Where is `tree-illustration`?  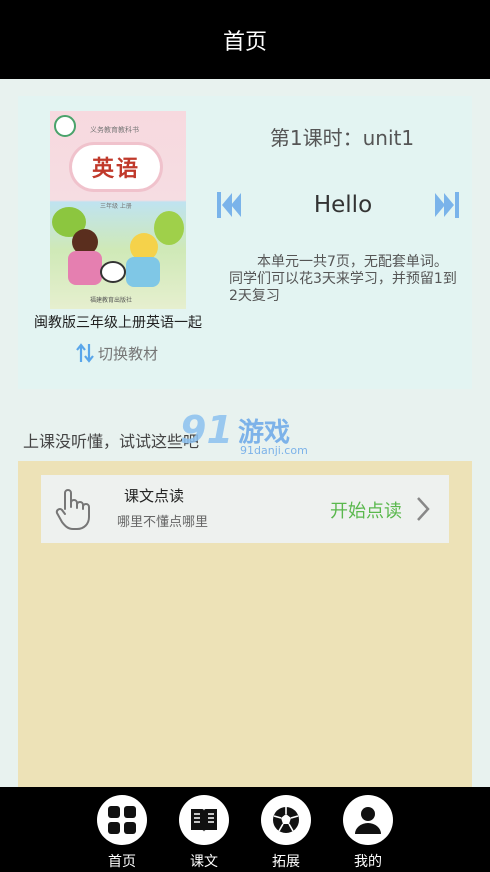 tree-illustration is located at coordinates (169, 228).